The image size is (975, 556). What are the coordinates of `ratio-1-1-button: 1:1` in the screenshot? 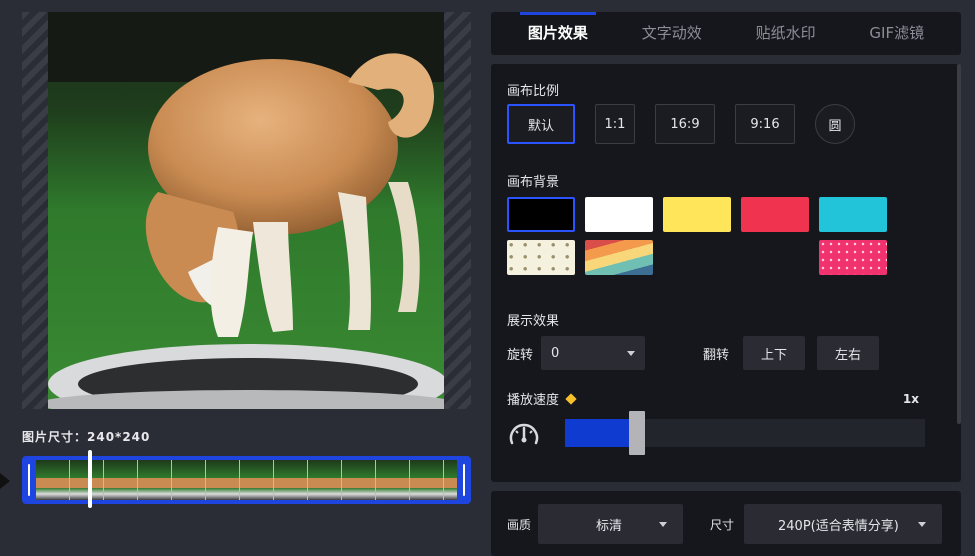 It's located at (615, 124).